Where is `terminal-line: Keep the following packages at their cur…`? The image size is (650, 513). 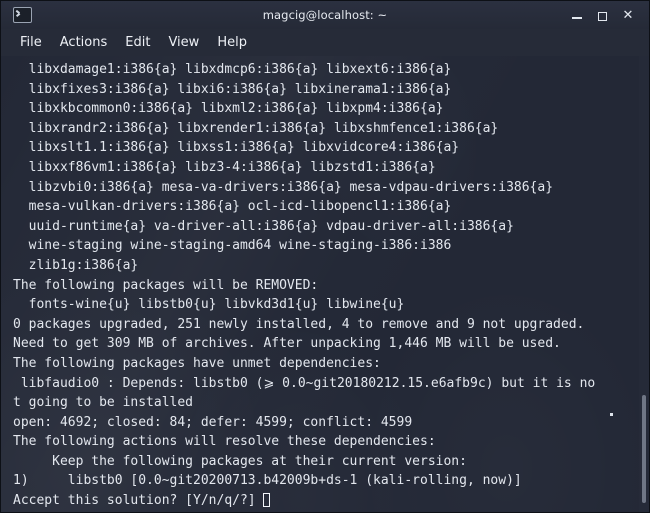 terminal-line: Keep the following packages at their cur… is located at coordinates (240, 461).